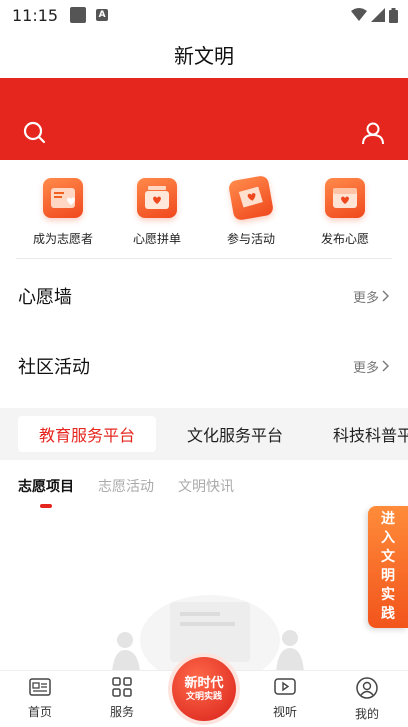 The width and height of the screenshot is (408, 727). I want to click on tab-civilization-news: 文明快讯, so click(206, 486).